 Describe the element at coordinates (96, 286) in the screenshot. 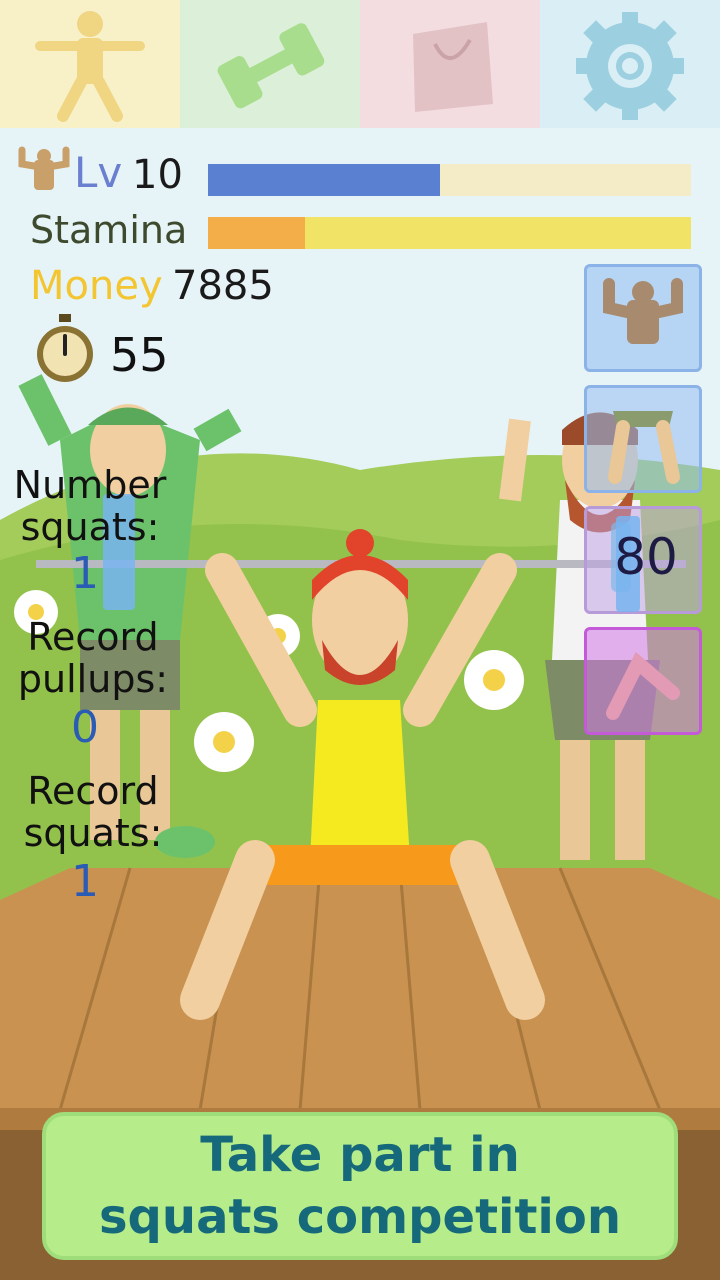

I see `money-label: Money` at that location.